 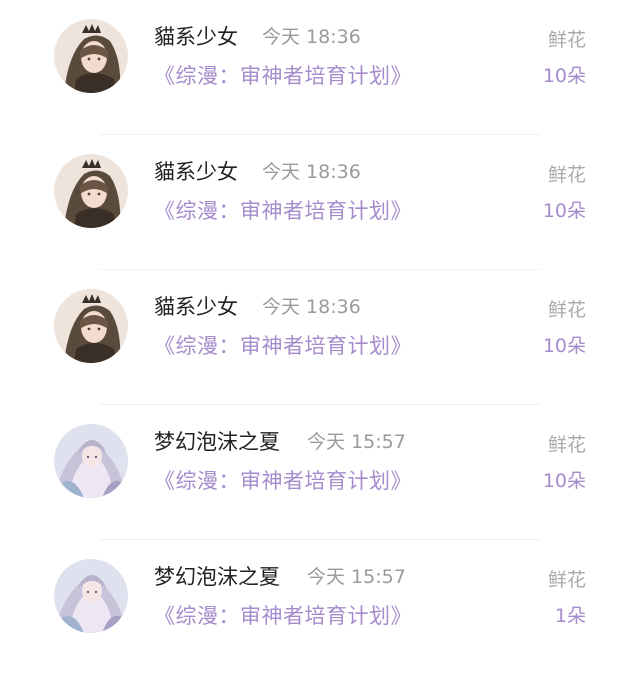 I want to click on gift-count: 1朵, so click(x=570, y=616).